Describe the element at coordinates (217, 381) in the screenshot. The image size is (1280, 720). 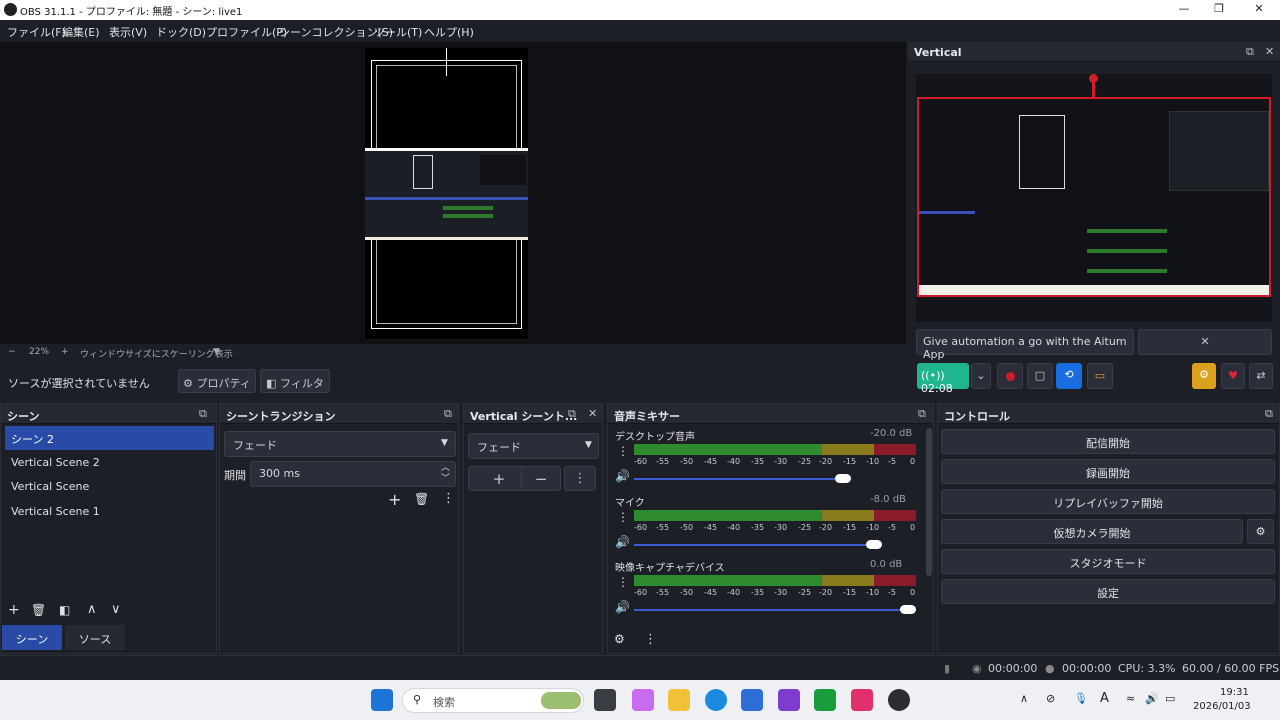
I see `properties-button: ⚙ プロパティ` at that location.